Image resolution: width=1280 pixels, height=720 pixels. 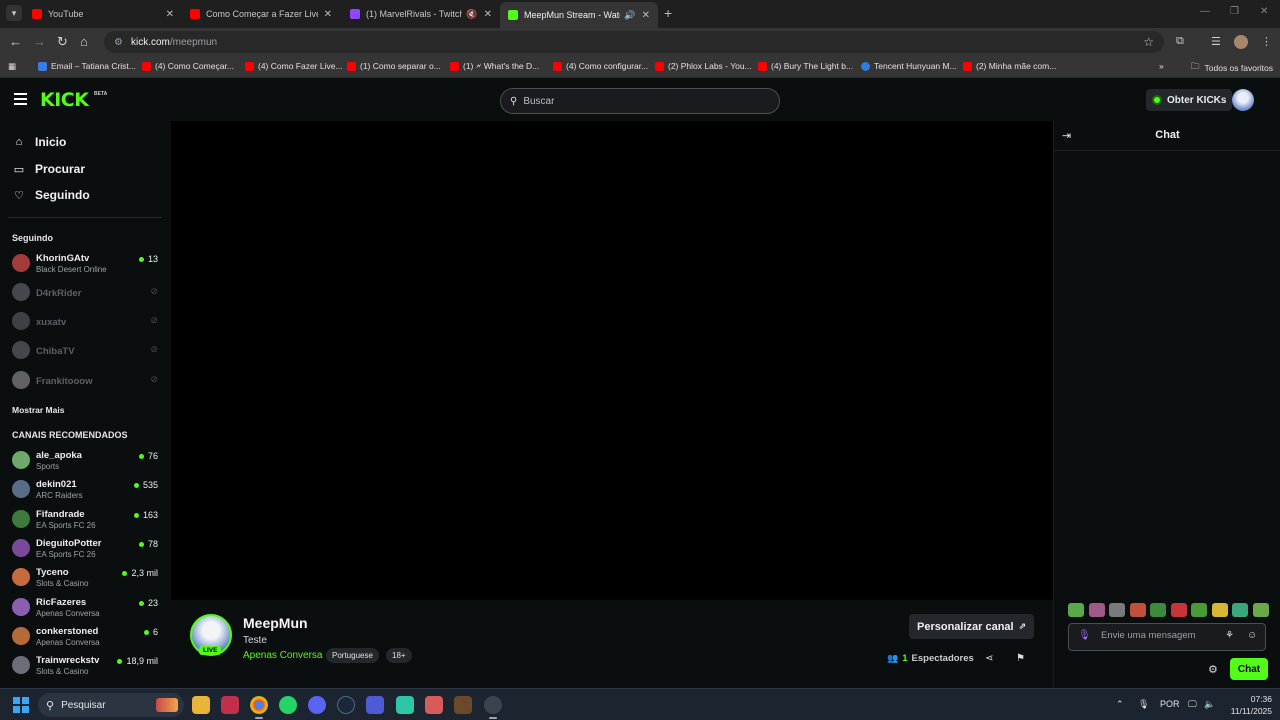 I want to click on taskbar-search: ⚲ Pesquisar, so click(x=111, y=705).